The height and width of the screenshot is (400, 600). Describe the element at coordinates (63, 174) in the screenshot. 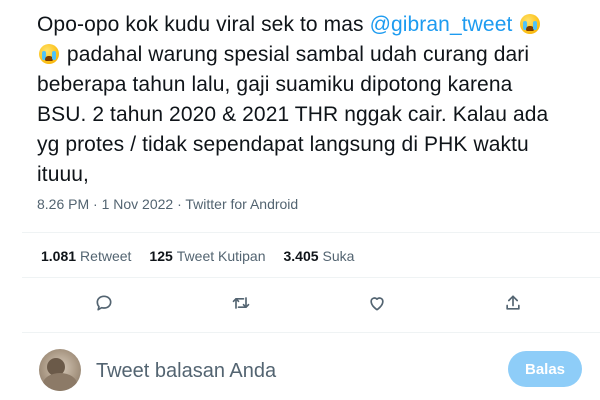

I see `tweet-line-6: ituuu,` at that location.